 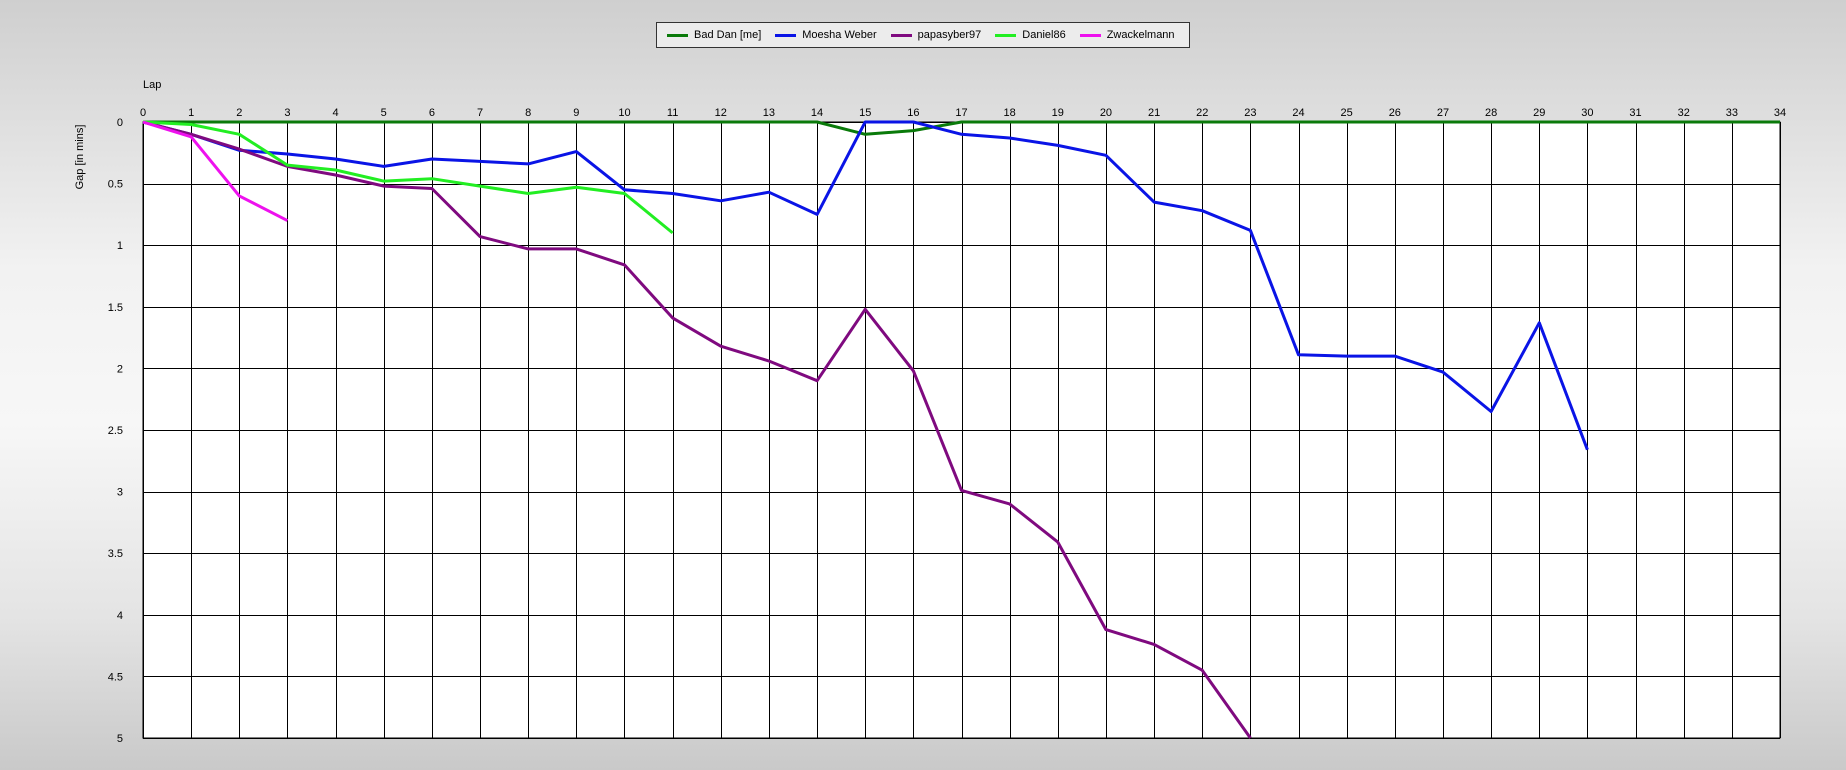 What do you see at coordinates (143, 113) in the screenshot?
I see `x-tick-label: 0` at bounding box center [143, 113].